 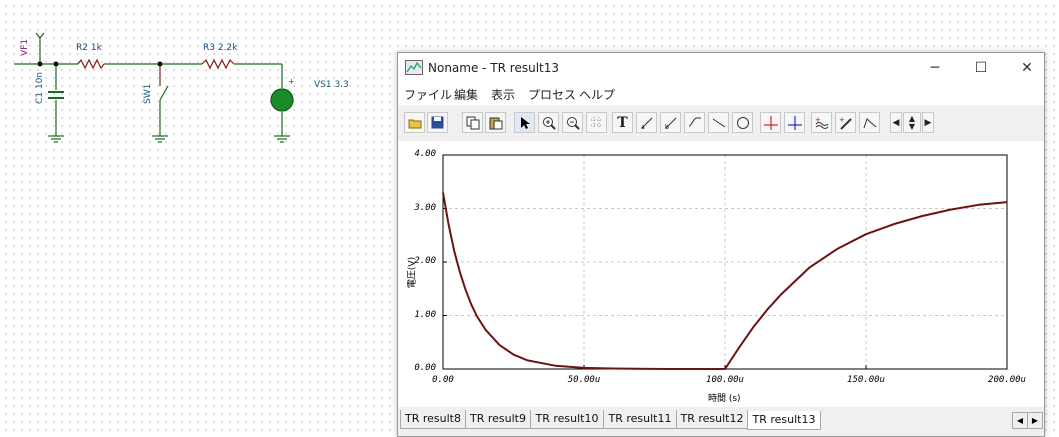 What do you see at coordinates (622, 122) in the screenshot?
I see `text-icon: T` at bounding box center [622, 122].